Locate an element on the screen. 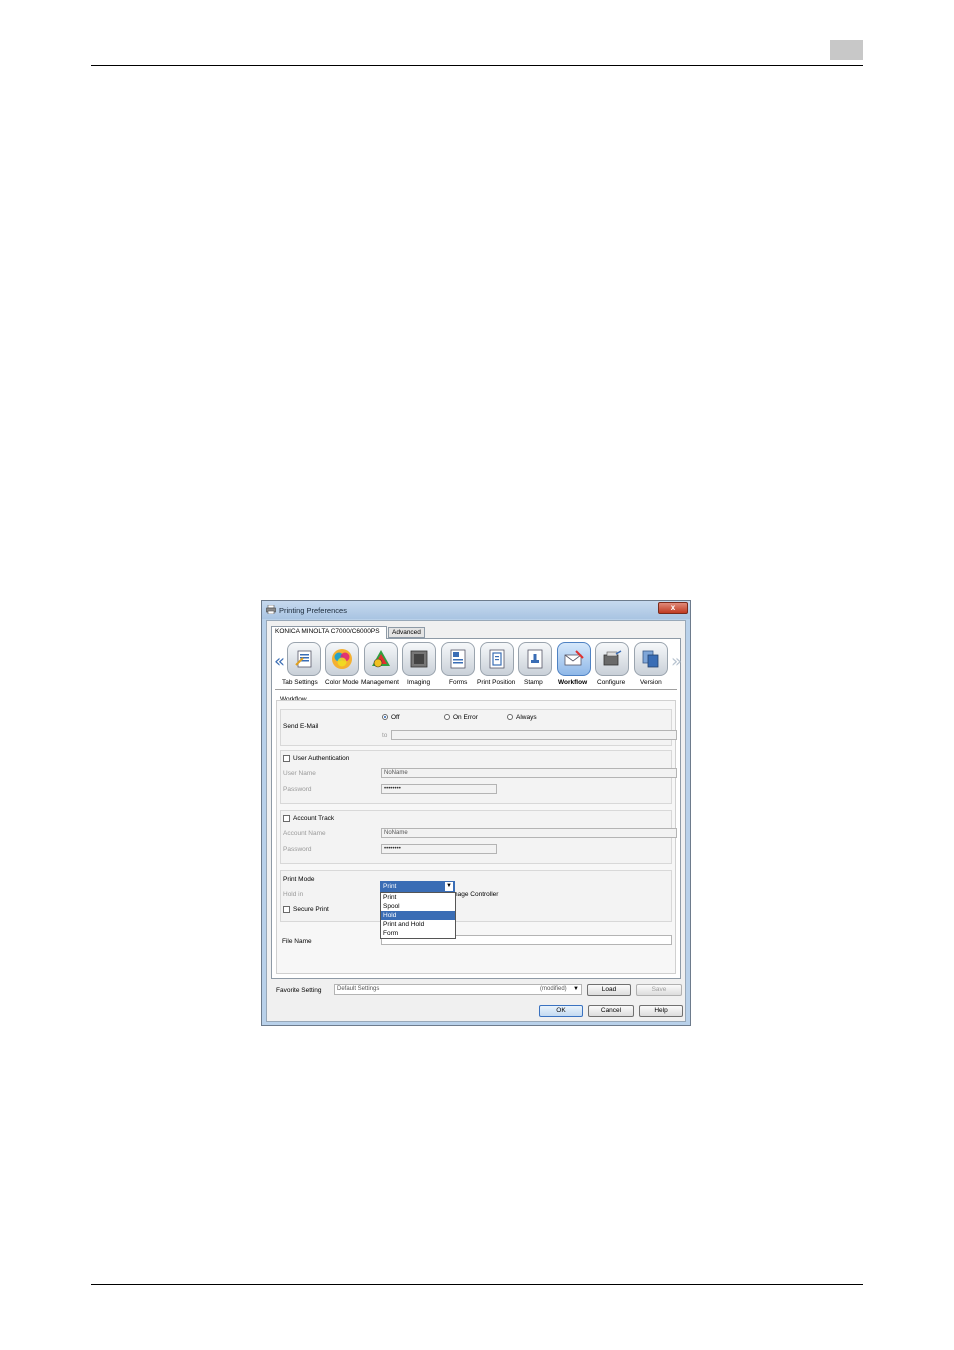 This screenshot has width=954, height=1350. color-mode-label: Color Mode is located at coordinates (342, 682).